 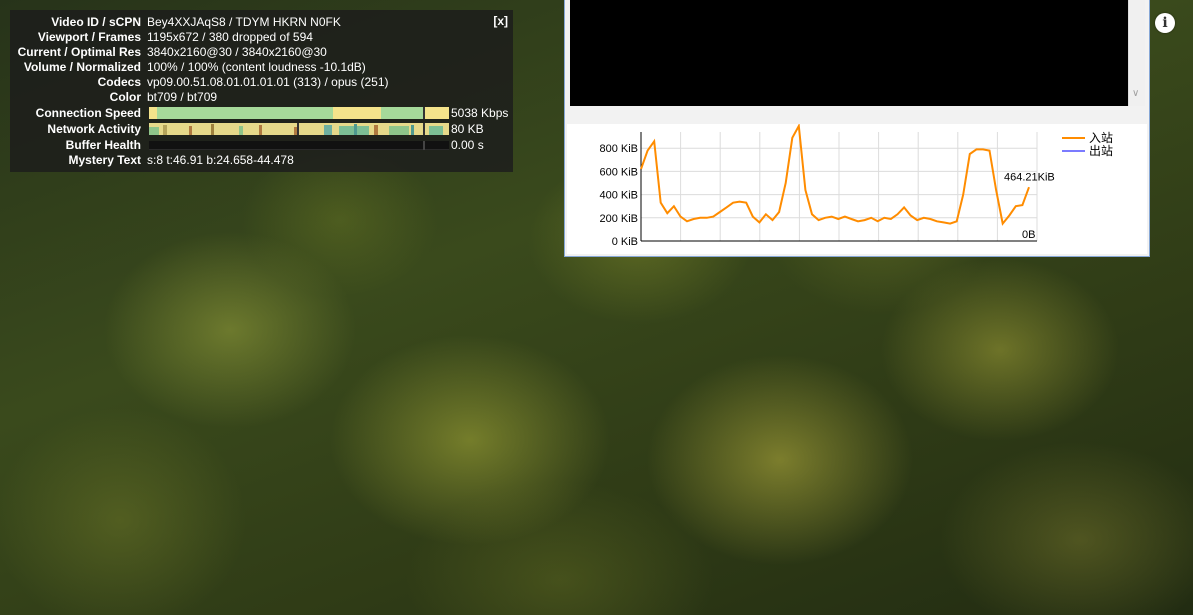 I want to click on legend-label: 出站, so click(x=1101, y=151).